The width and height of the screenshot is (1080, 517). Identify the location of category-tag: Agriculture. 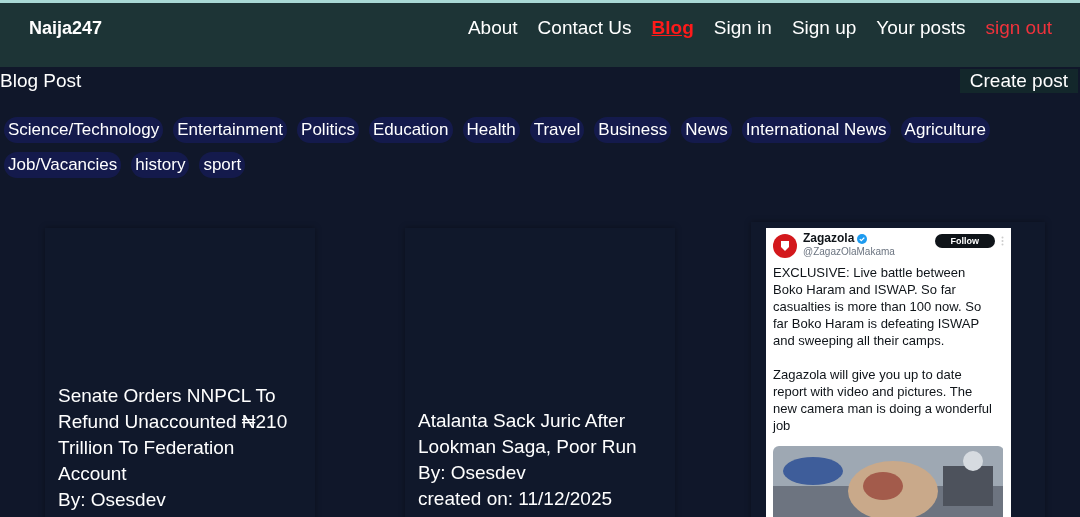
(945, 130).